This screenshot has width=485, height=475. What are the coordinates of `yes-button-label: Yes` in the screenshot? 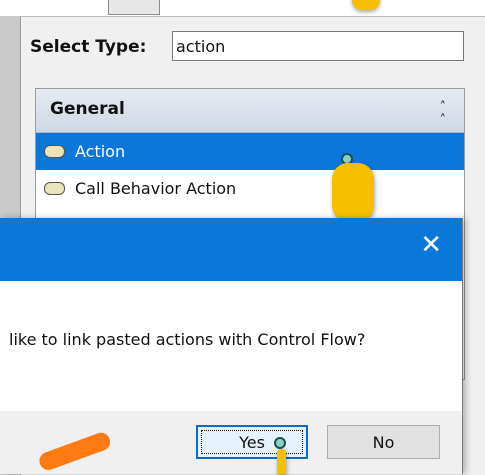 It's located at (252, 442).